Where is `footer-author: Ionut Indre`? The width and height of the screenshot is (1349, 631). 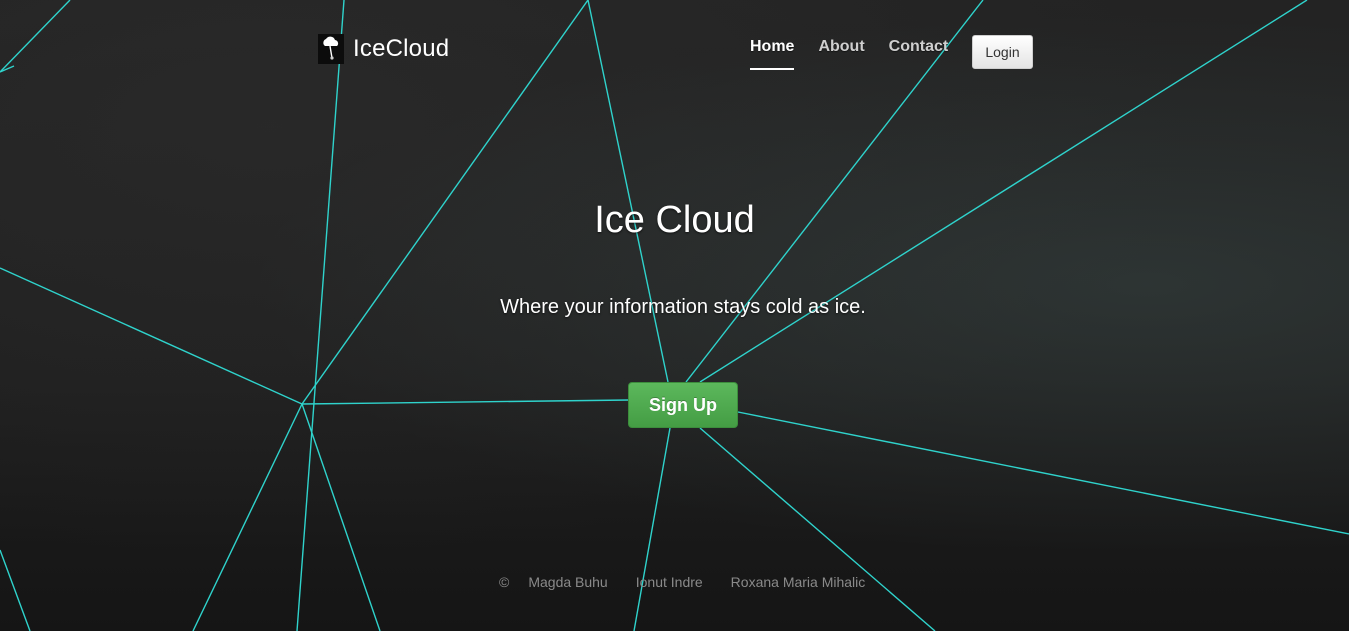
footer-author: Ionut Indre is located at coordinates (669, 582).